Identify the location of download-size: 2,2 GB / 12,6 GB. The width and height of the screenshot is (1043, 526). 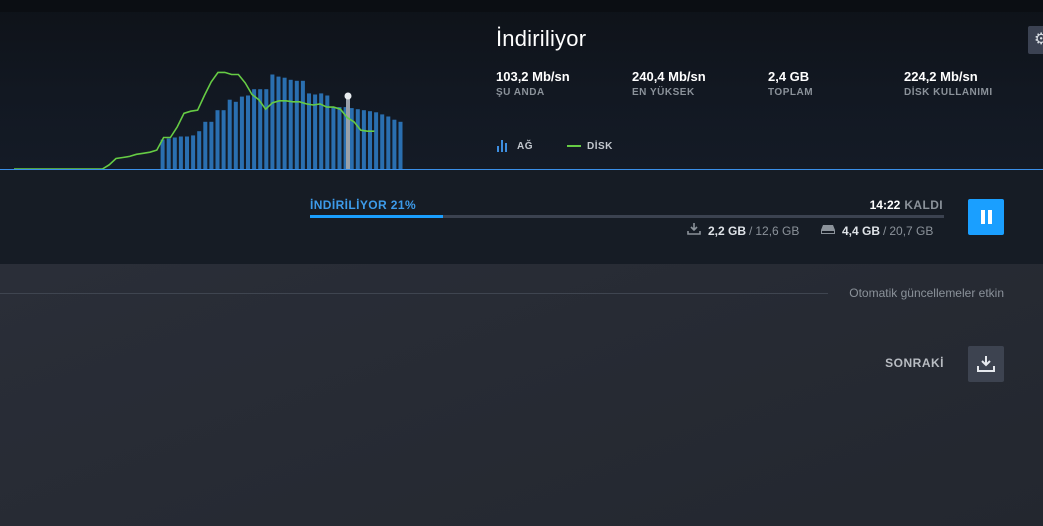
(742, 230).